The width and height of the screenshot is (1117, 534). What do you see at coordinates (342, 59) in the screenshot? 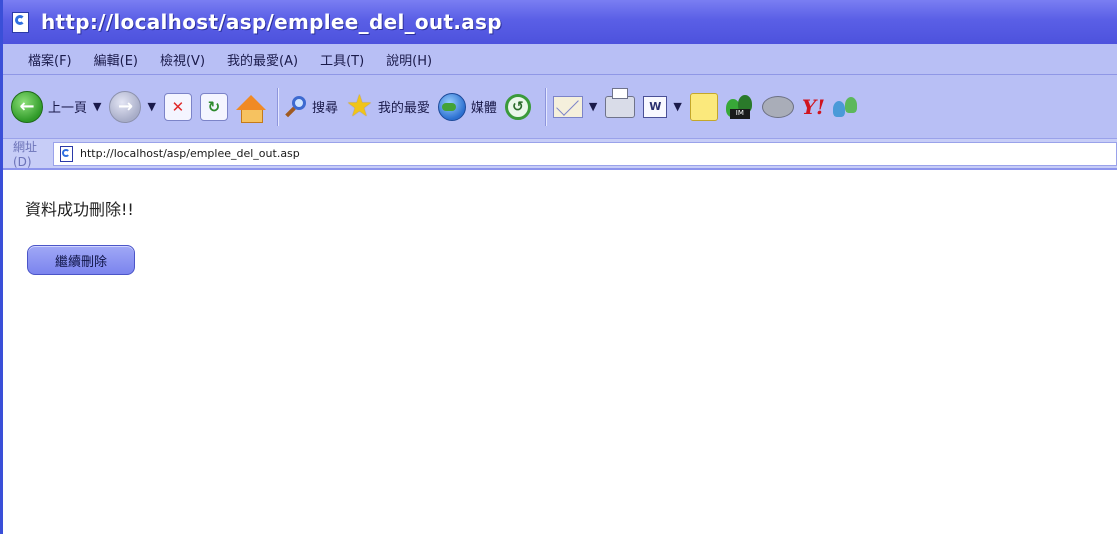
I see `menu-tools: 工具(T)` at bounding box center [342, 59].